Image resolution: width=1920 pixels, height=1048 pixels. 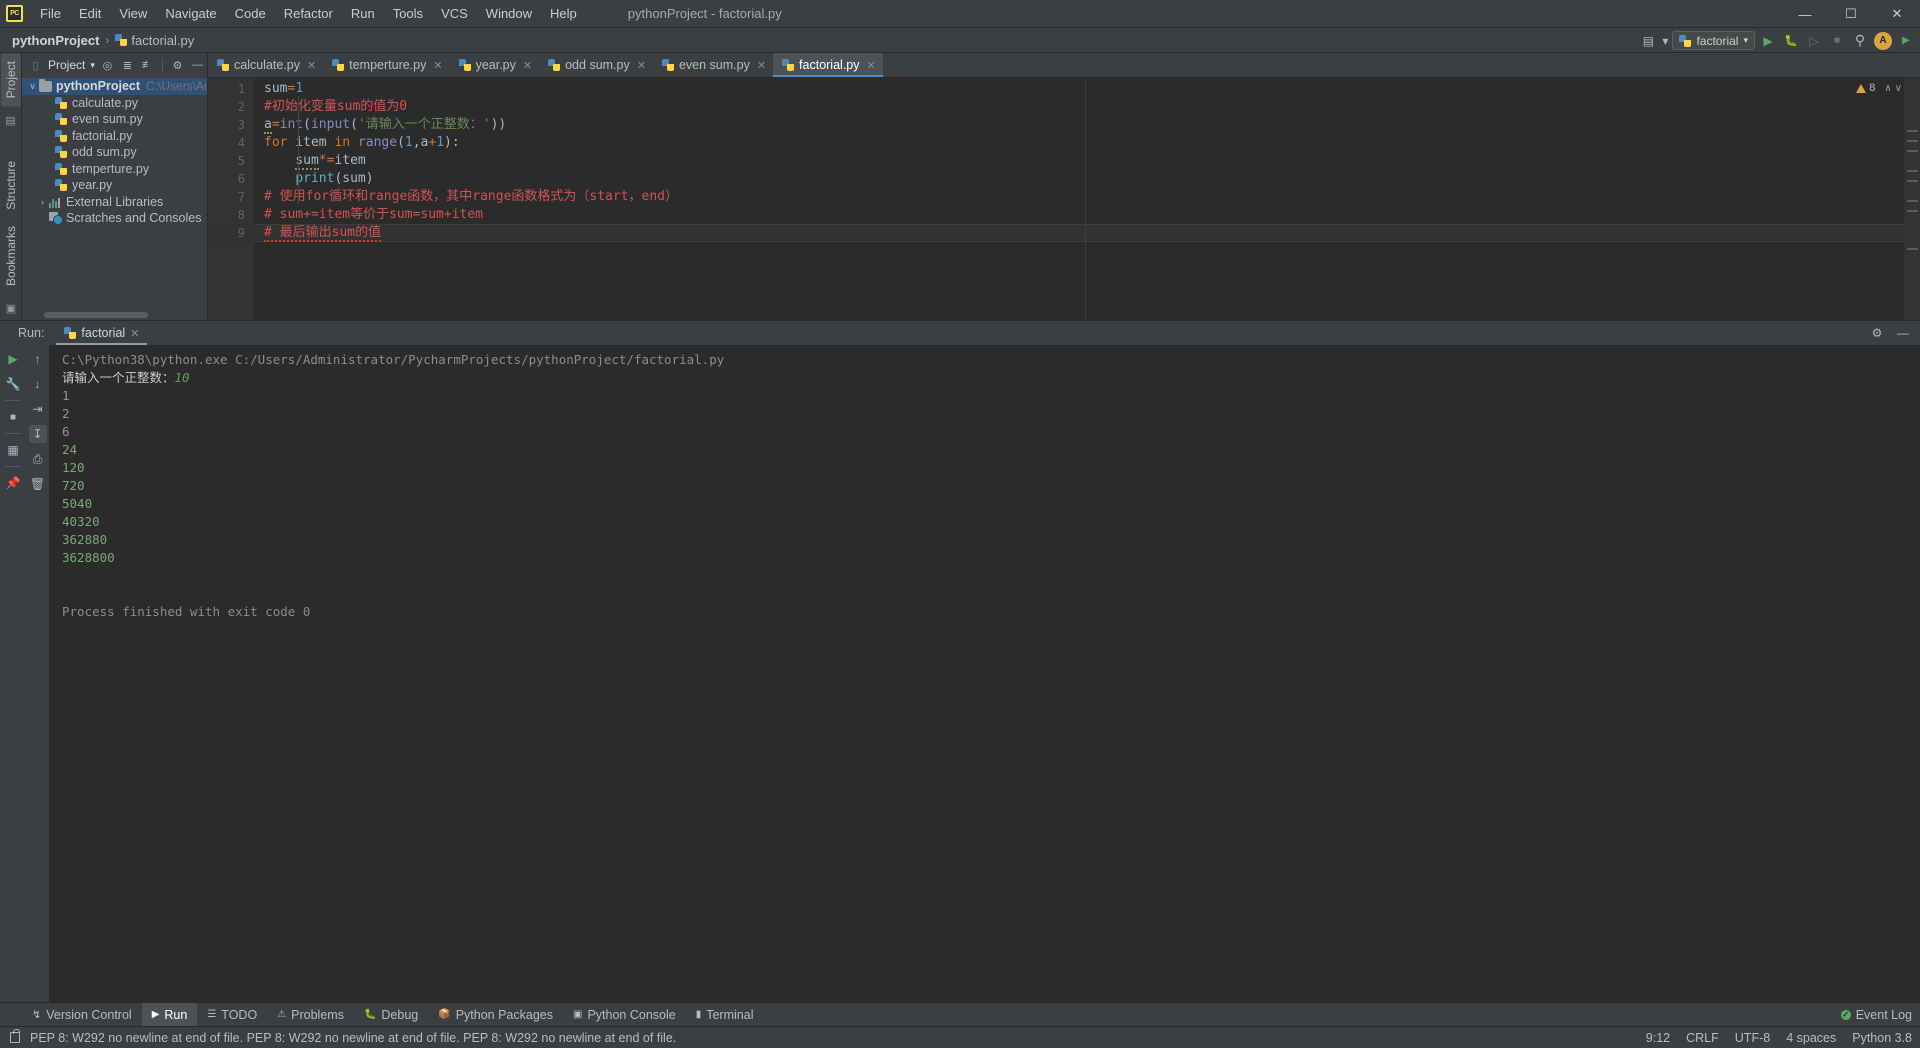 What do you see at coordinates (38, 409) in the screenshot?
I see `soft-wrap-icon: ⇥` at bounding box center [38, 409].